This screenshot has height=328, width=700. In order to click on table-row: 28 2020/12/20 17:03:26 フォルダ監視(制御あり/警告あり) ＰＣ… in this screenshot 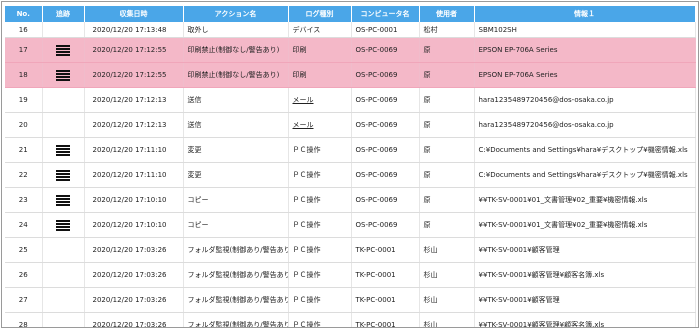, I will do `click(350, 319)`.